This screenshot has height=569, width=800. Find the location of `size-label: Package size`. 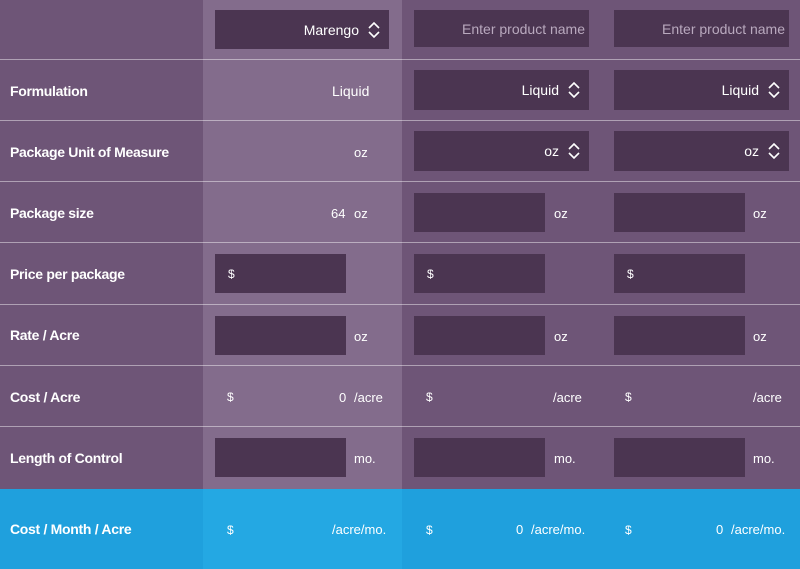

size-label: Package size is located at coordinates (52, 213).